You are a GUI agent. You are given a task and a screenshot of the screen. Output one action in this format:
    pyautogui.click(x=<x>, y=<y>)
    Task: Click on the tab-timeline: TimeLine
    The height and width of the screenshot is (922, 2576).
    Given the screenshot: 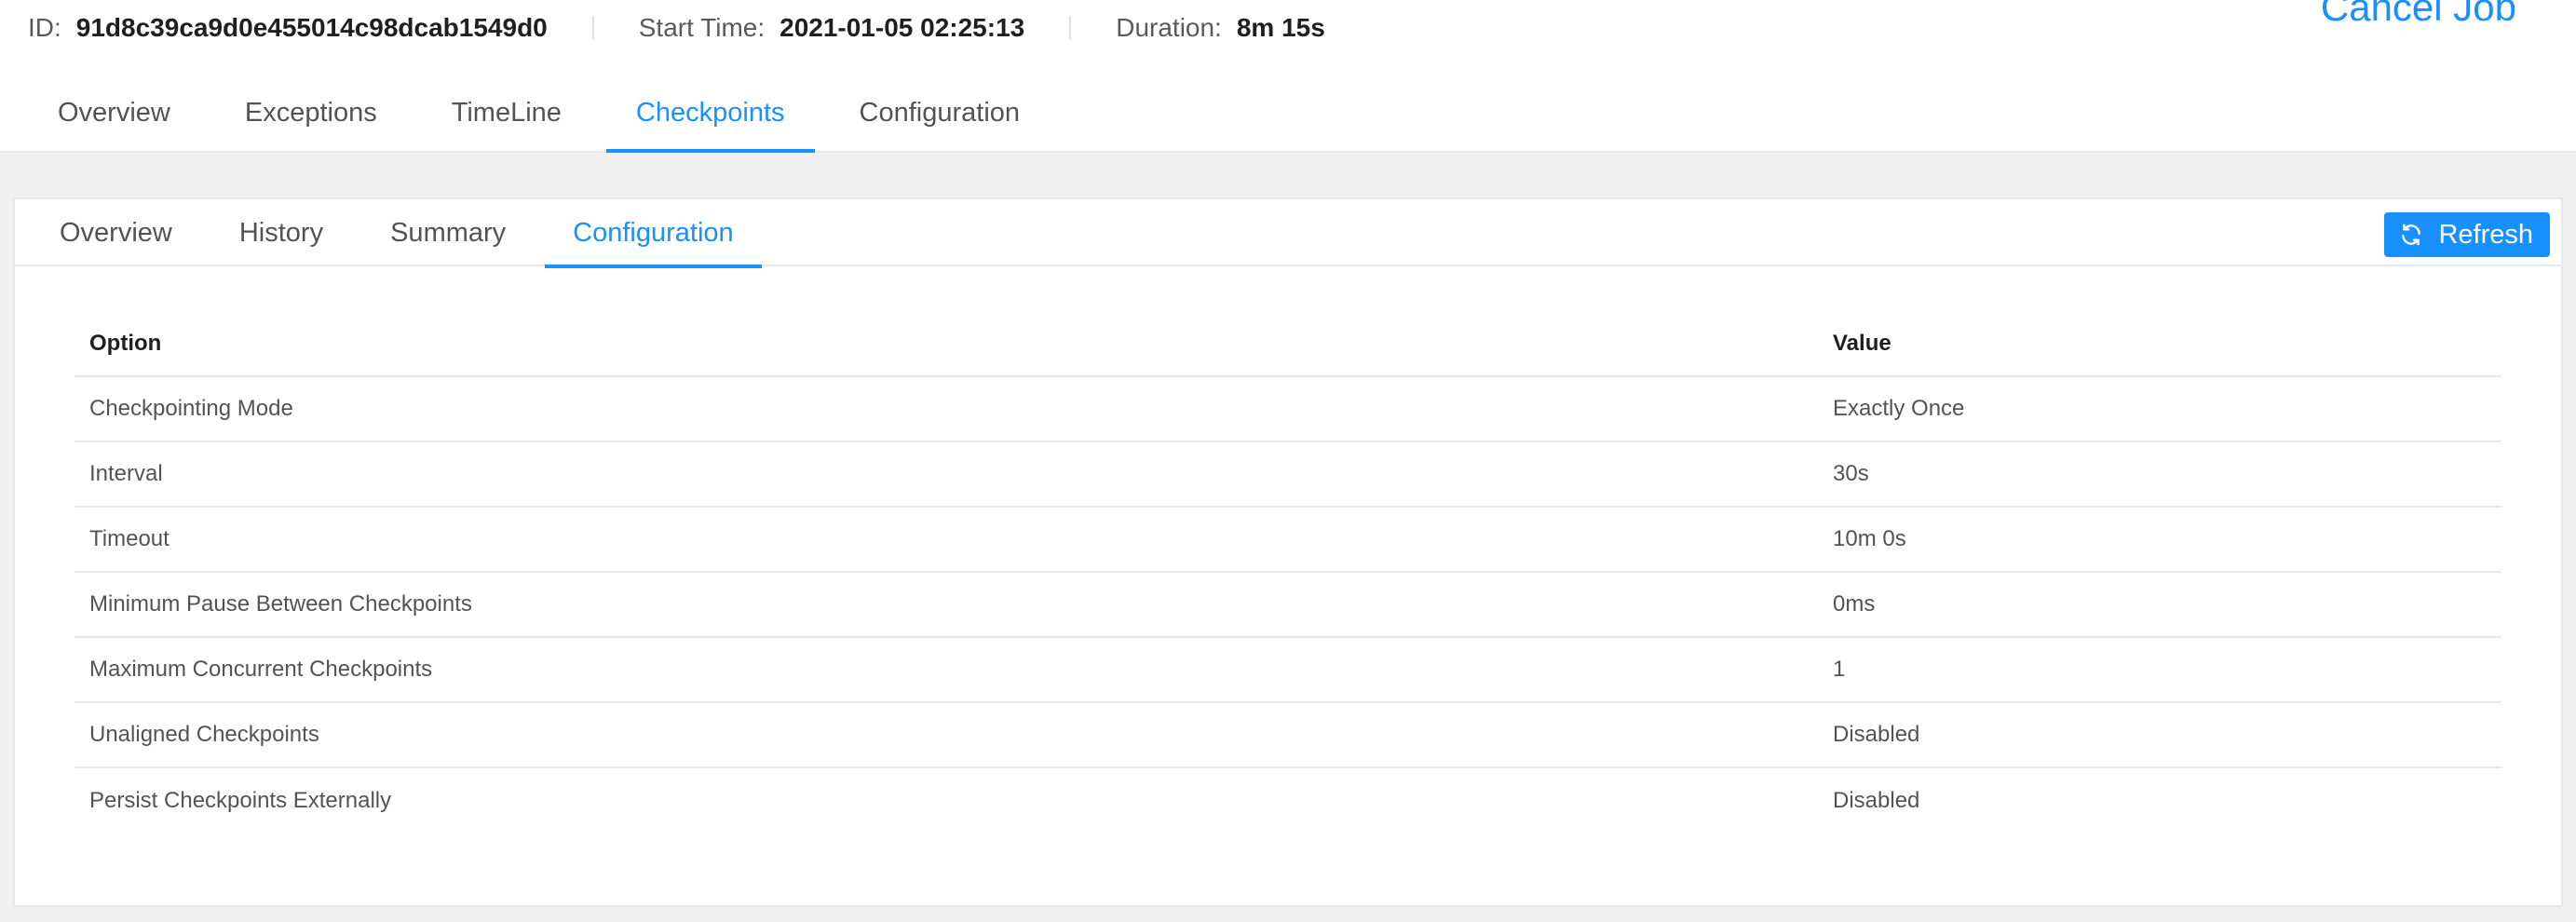 What is the action you would take?
    pyautogui.click(x=507, y=116)
    